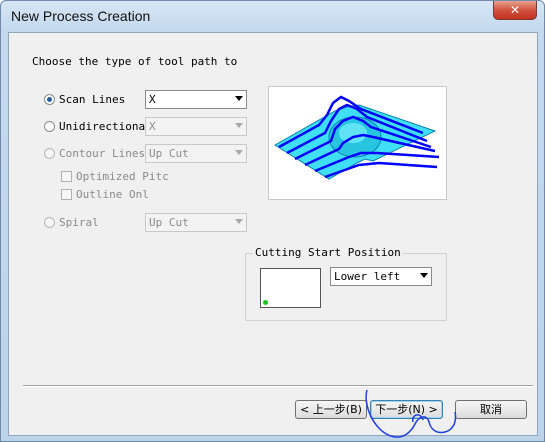 The width and height of the screenshot is (545, 442). What do you see at coordinates (152, 99) in the screenshot?
I see `scan-lines-direction-value: X` at bounding box center [152, 99].